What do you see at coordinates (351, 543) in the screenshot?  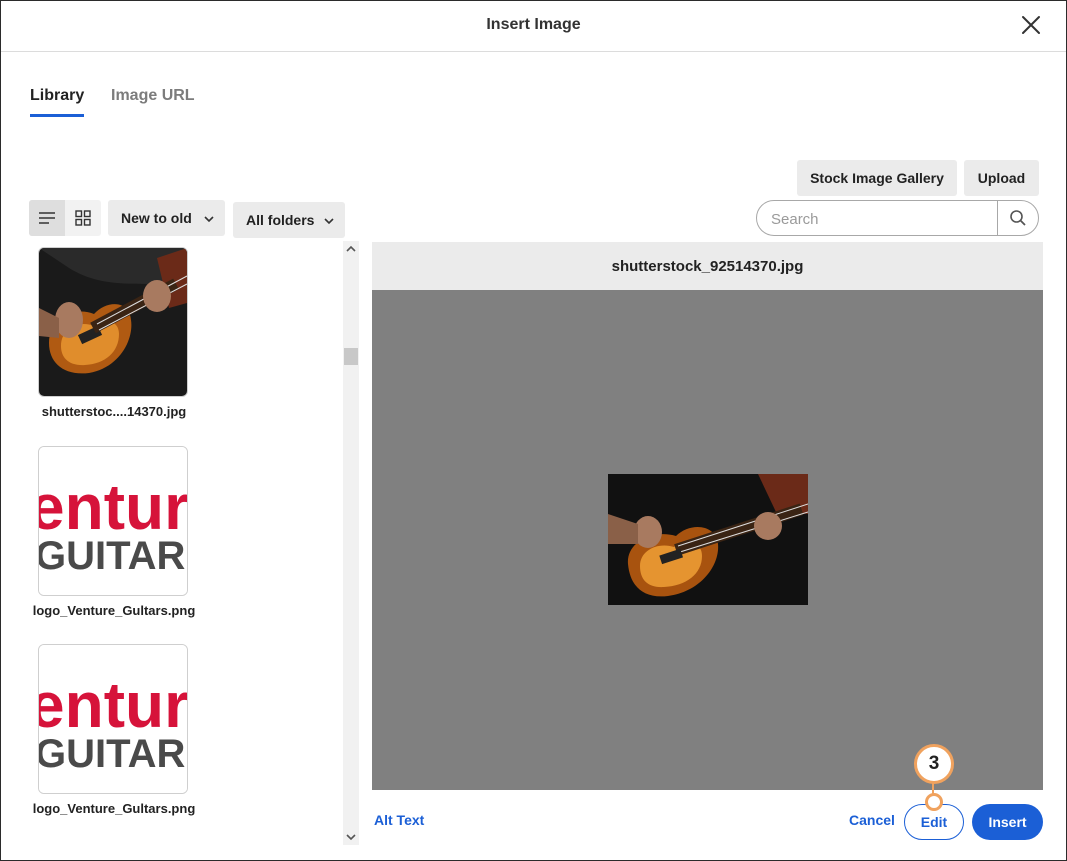 I see `file-list-scrollbar` at bounding box center [351, 543].